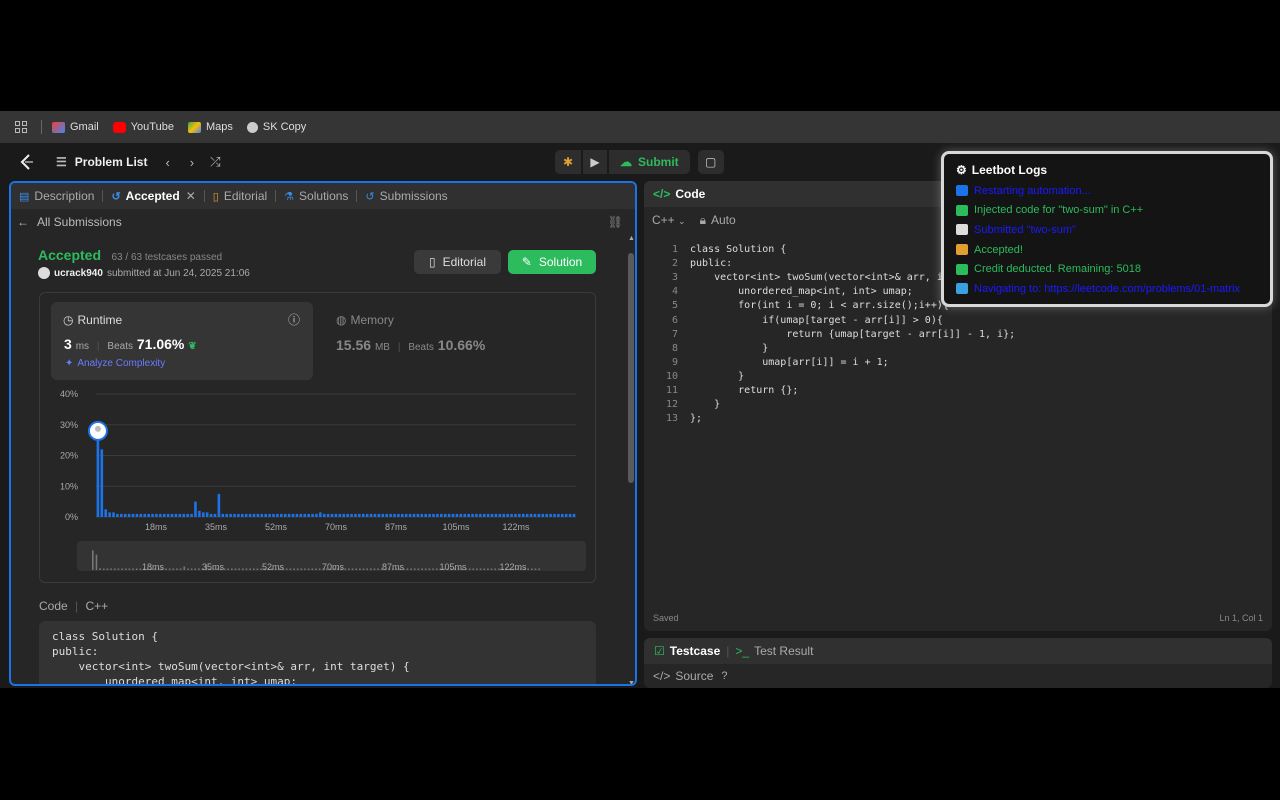 The width and height of the screenshot is (1280, 800). I want to click on overview-tick-label: 52ms, so click(273, 567).